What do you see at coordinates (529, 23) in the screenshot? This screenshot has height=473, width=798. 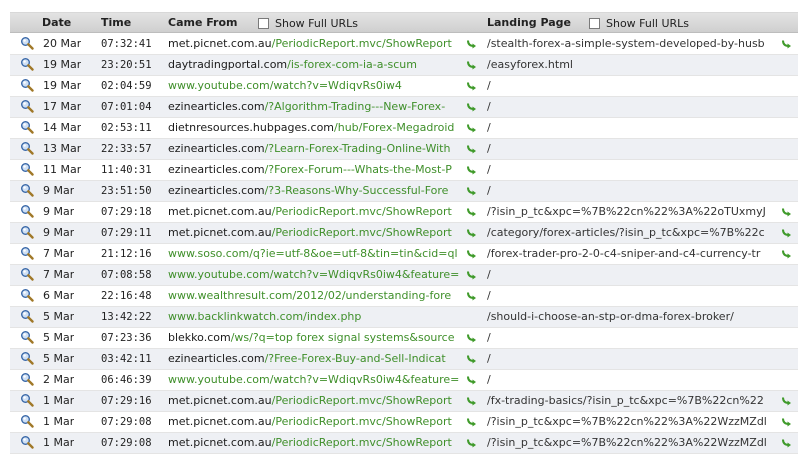 I see `landing-page-column-header: Landing Page` at bounding box center [529, 23].